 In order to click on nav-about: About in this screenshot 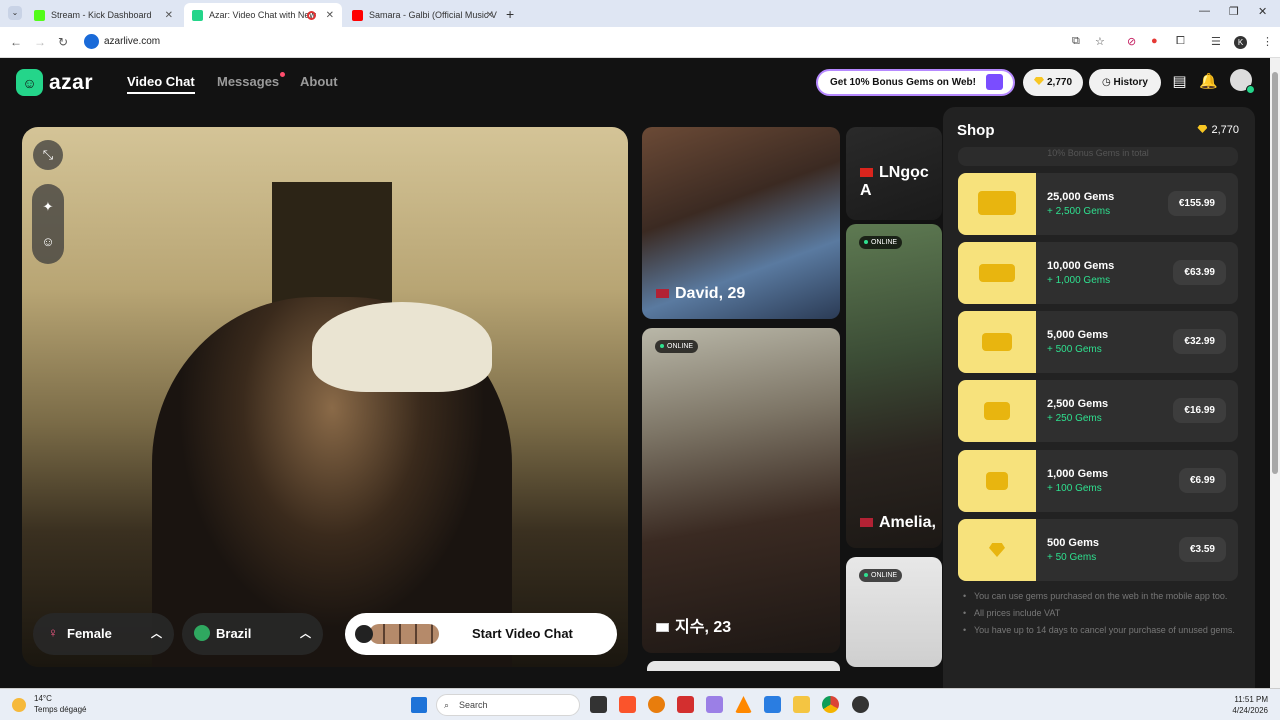, I will do `click(319, 81)`.